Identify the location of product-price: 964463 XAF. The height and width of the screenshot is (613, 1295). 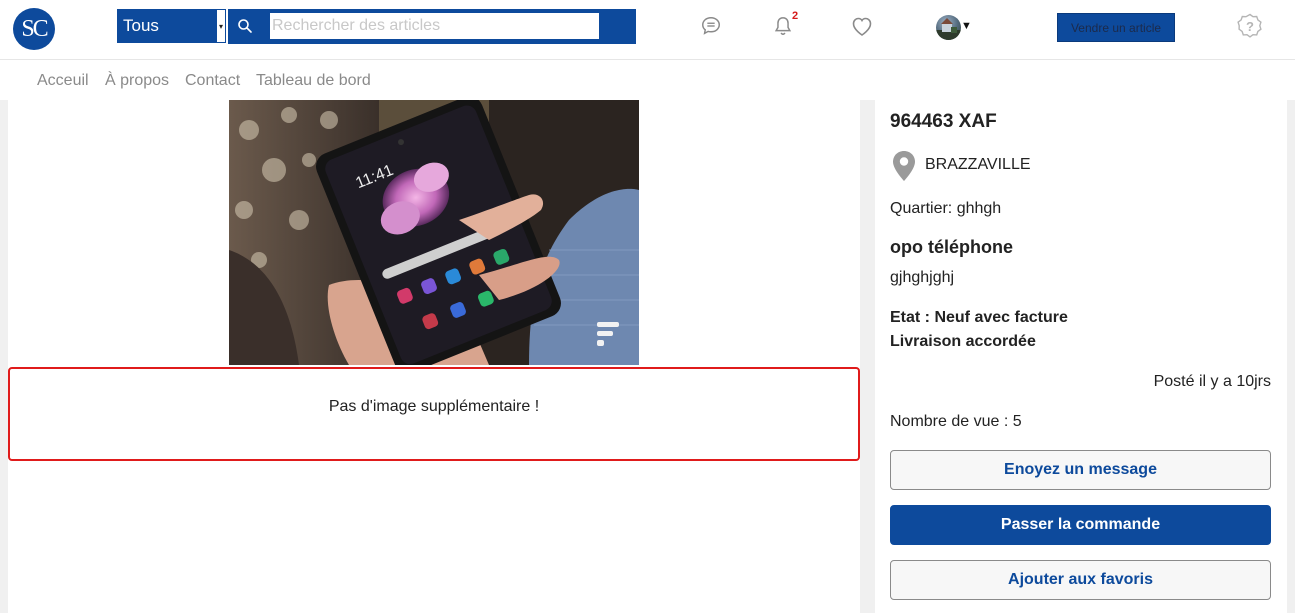
(943, 121).